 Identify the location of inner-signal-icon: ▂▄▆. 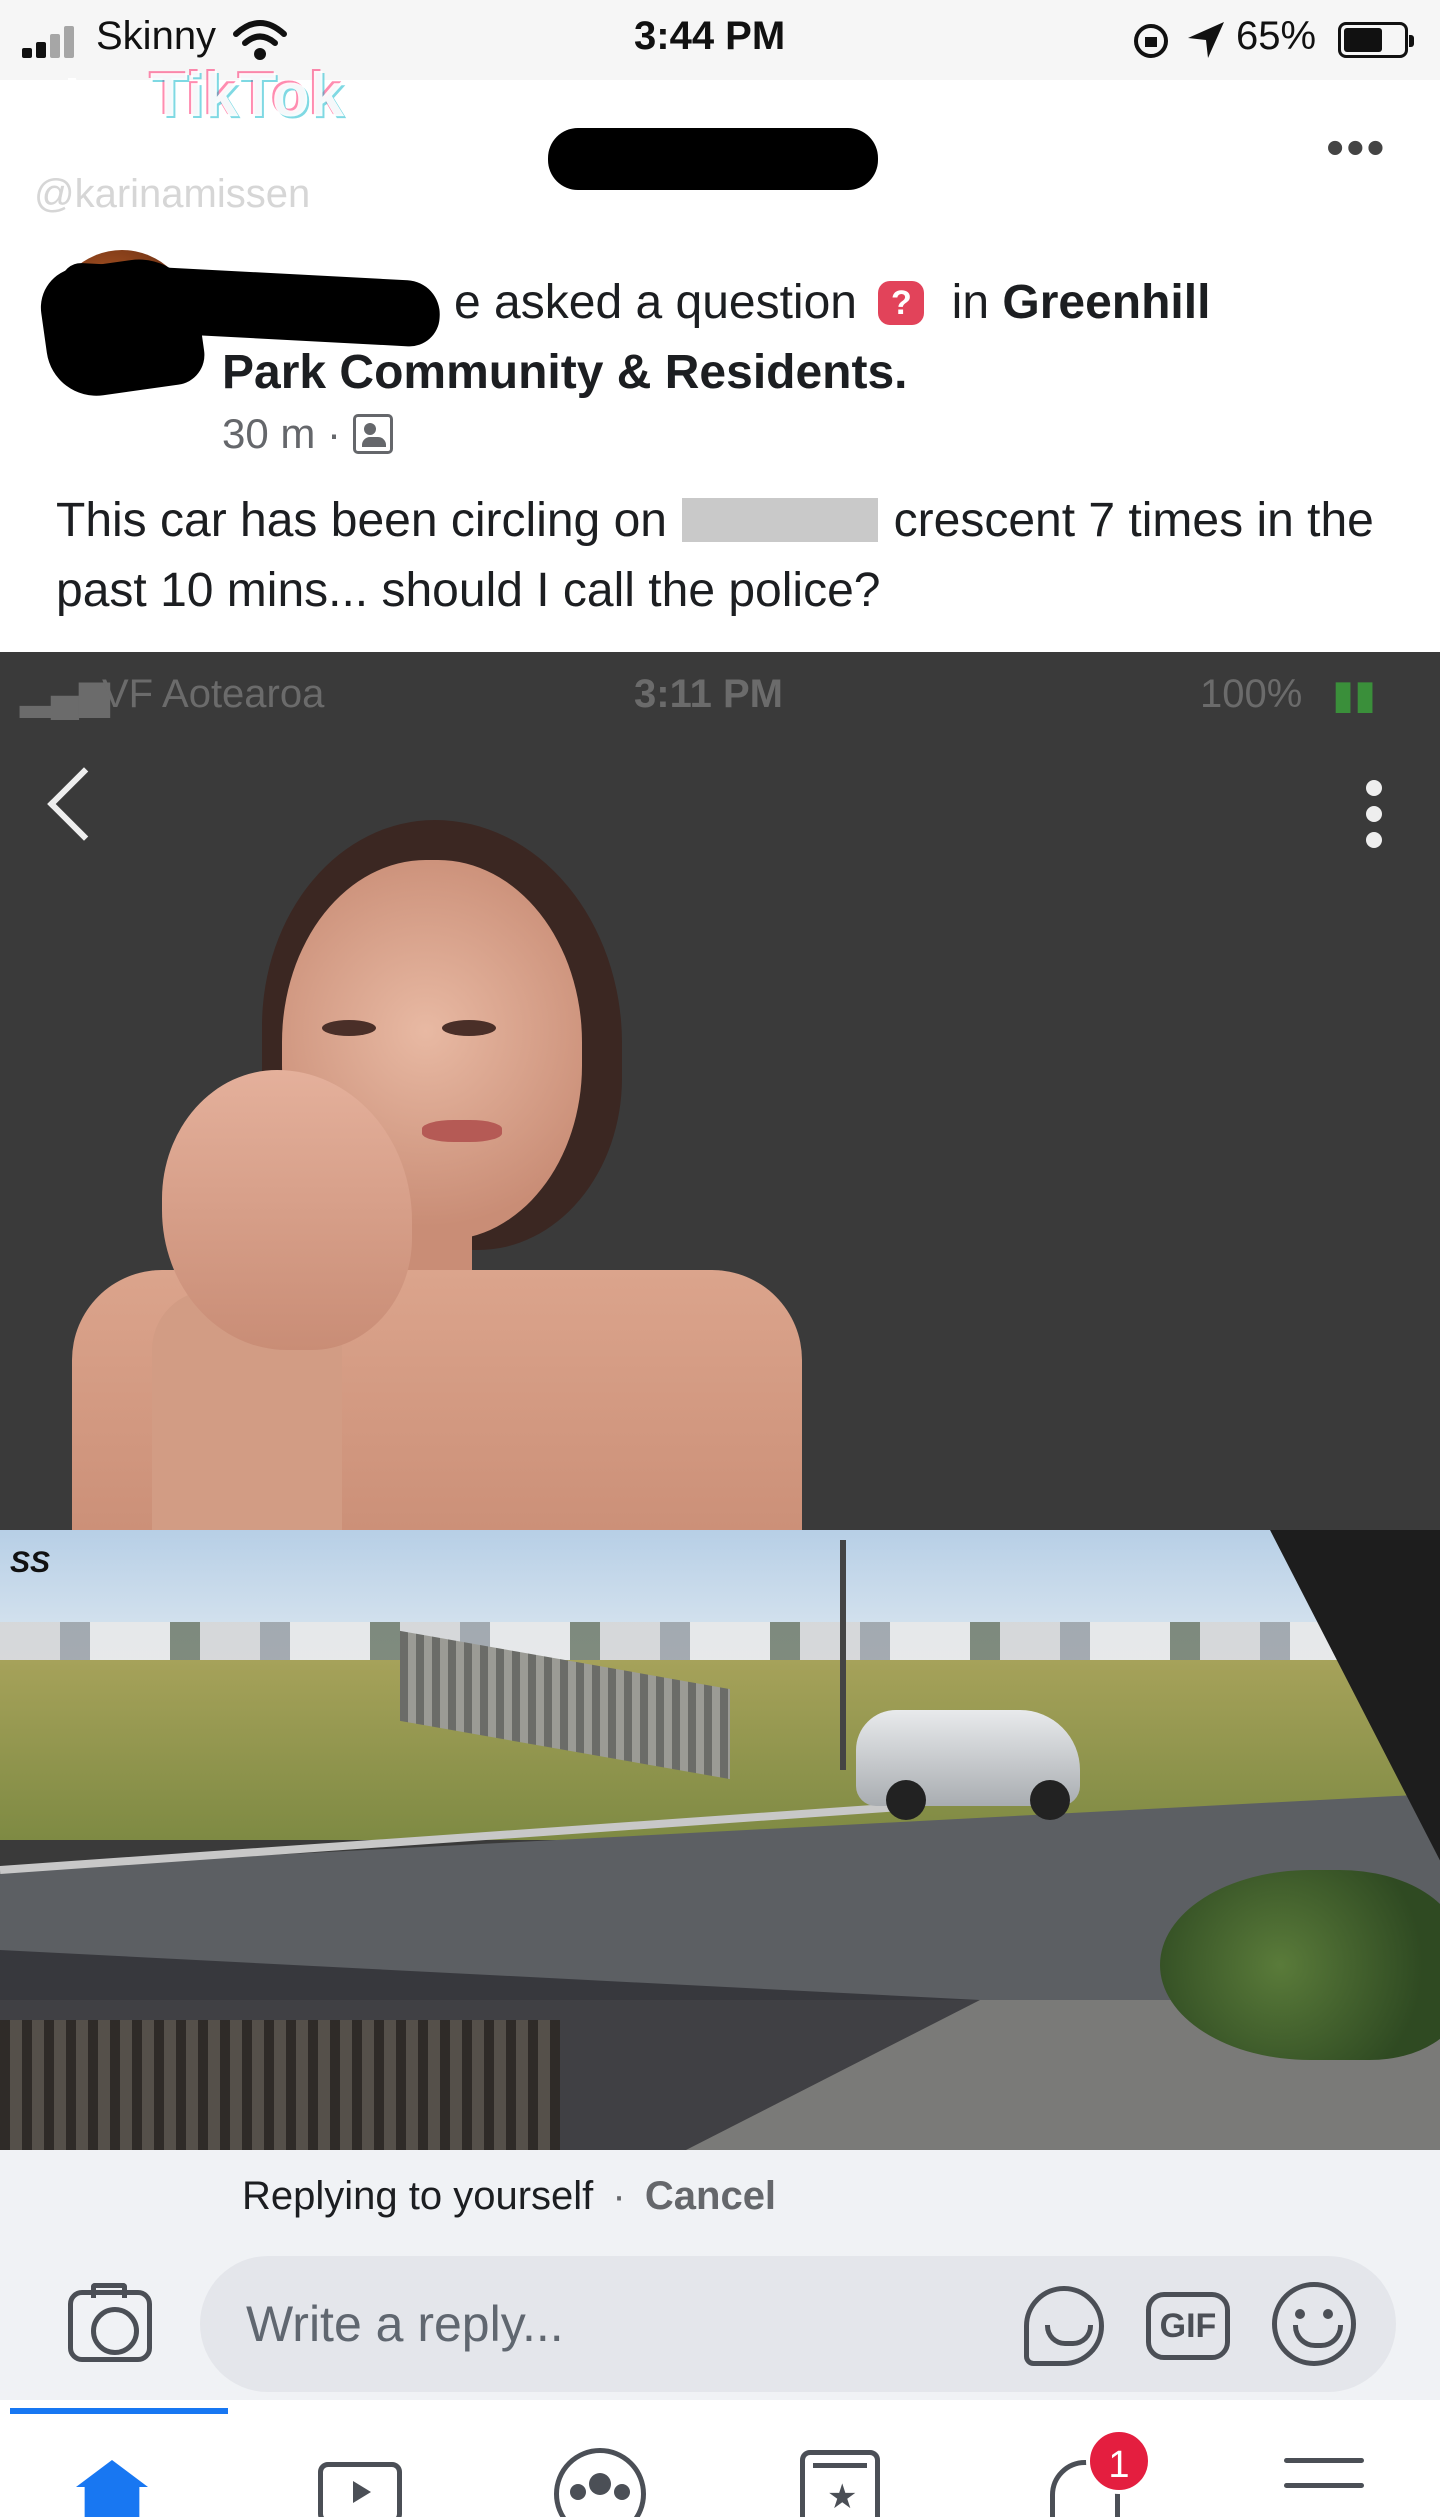
(65, 695).